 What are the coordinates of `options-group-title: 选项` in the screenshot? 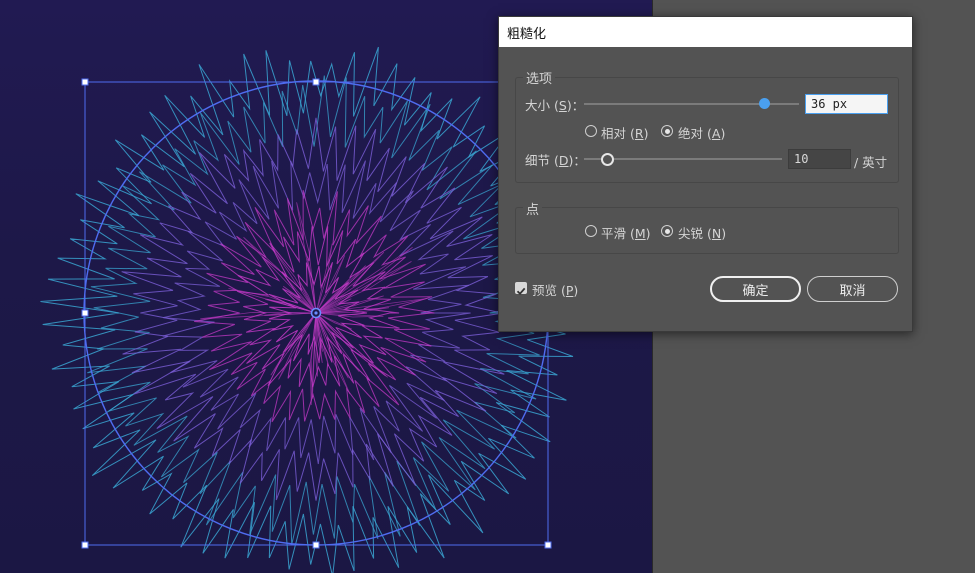 It's located at (539, 77).